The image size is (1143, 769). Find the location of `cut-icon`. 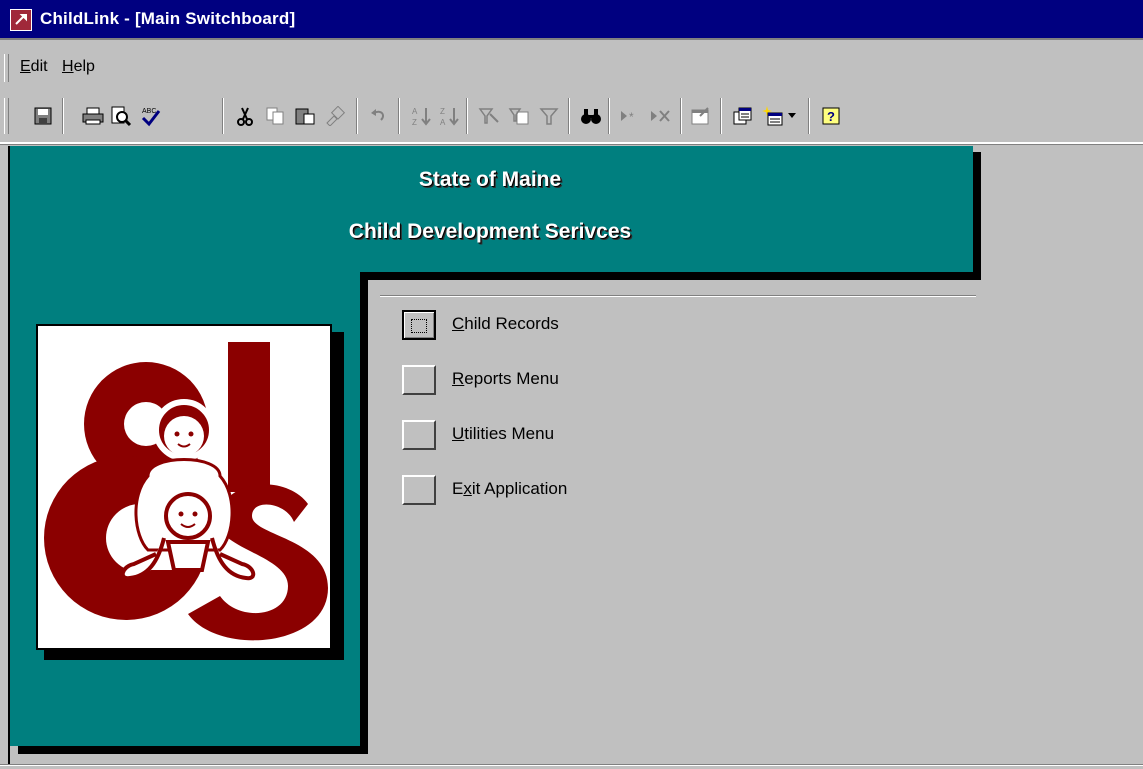

cut-icon is located at coordinates (245, 116).